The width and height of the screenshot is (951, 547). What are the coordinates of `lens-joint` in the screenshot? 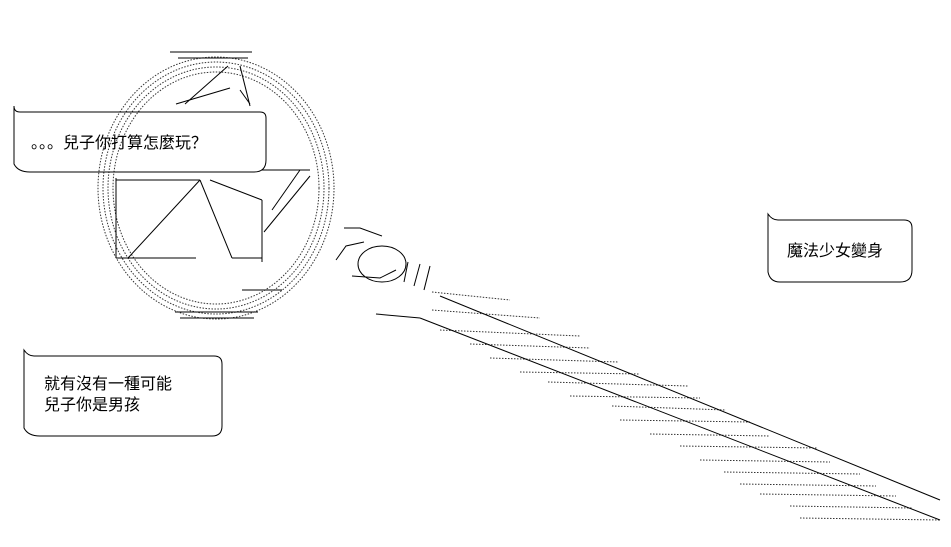 It's located at (383, 273).